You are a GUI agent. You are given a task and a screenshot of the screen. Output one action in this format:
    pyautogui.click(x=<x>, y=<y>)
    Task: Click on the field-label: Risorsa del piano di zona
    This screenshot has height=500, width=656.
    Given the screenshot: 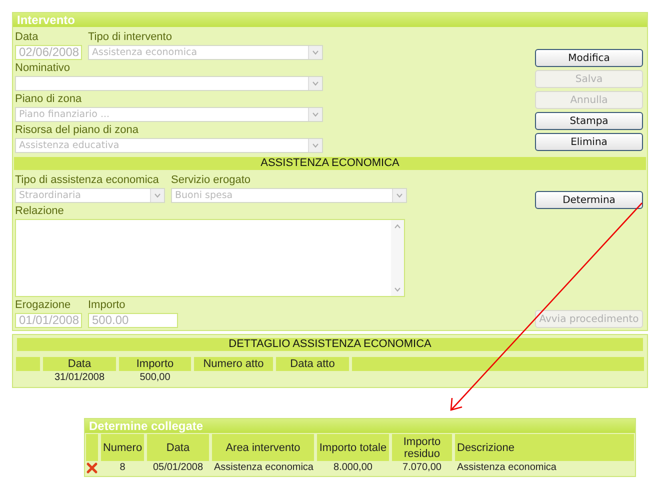 What is the action you would take?
    pyautogui.click(x=77, y=130)
    